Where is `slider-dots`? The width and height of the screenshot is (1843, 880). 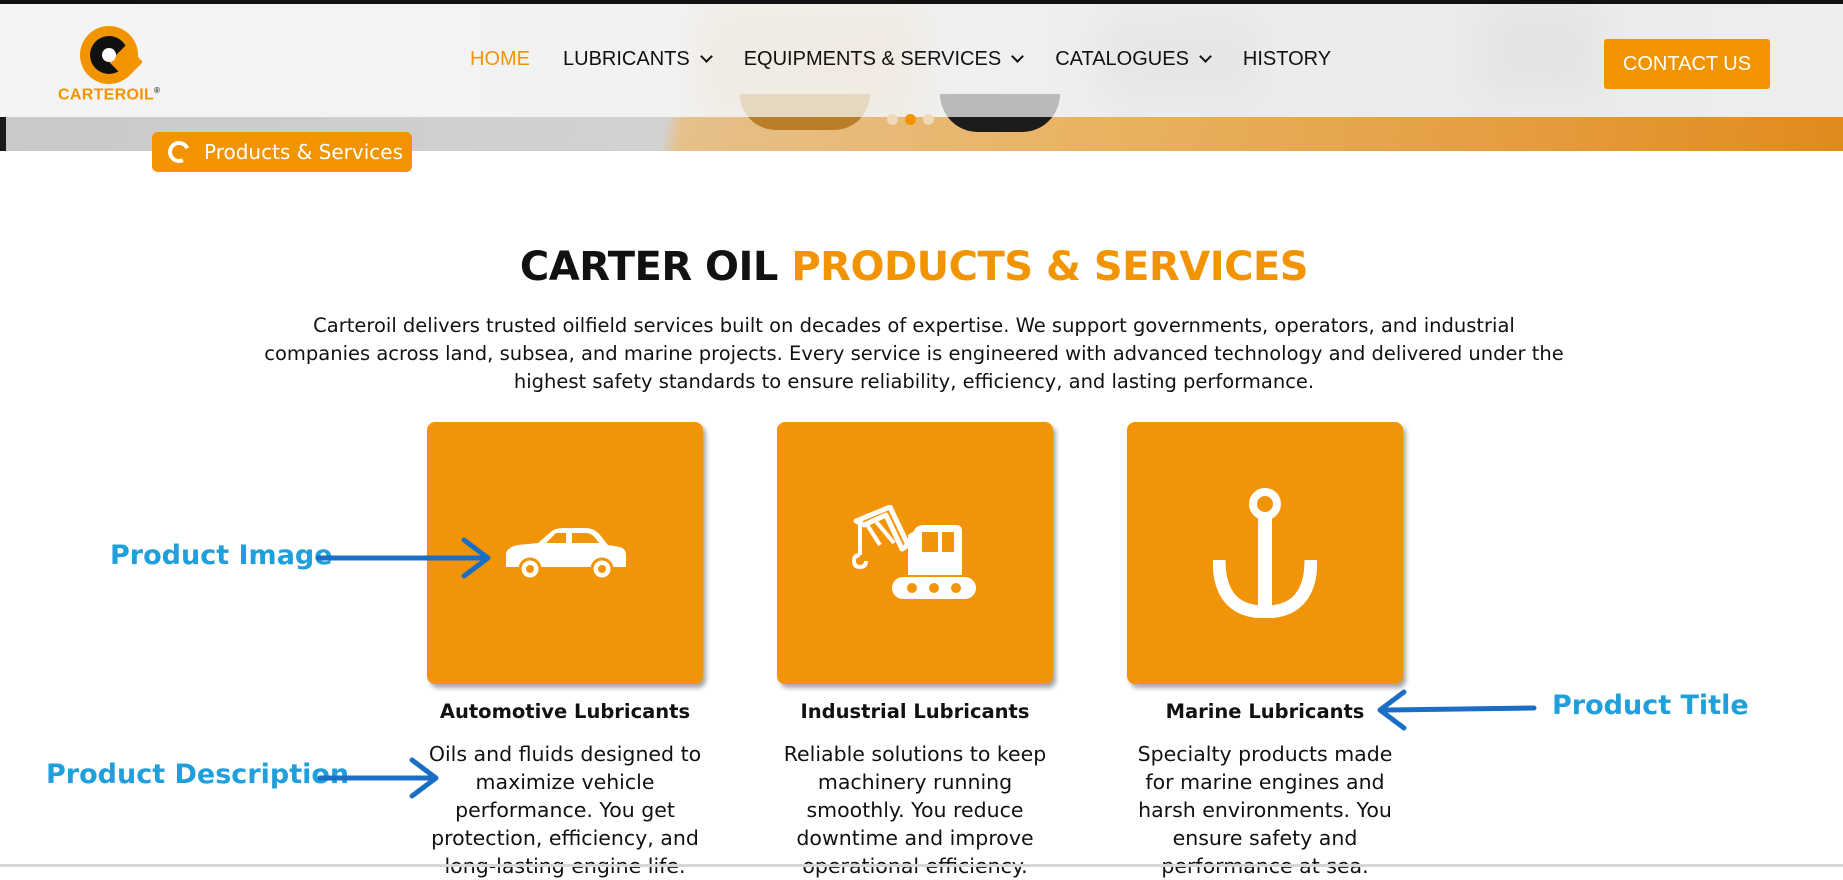
slider-dots is located at coordinates (910, 119).